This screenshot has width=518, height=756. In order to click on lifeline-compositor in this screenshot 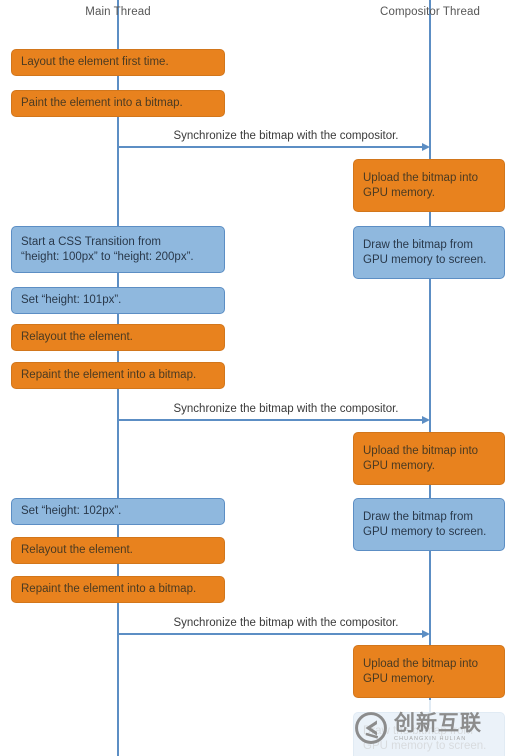, I will do `click(430, 378)`.